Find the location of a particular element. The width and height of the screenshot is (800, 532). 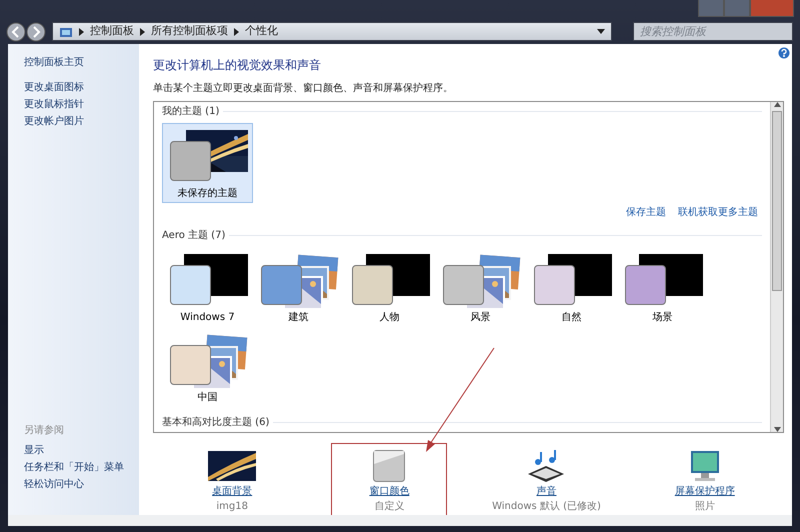

theme-name: 未保存的主题 is located at coordinates (208, 194).